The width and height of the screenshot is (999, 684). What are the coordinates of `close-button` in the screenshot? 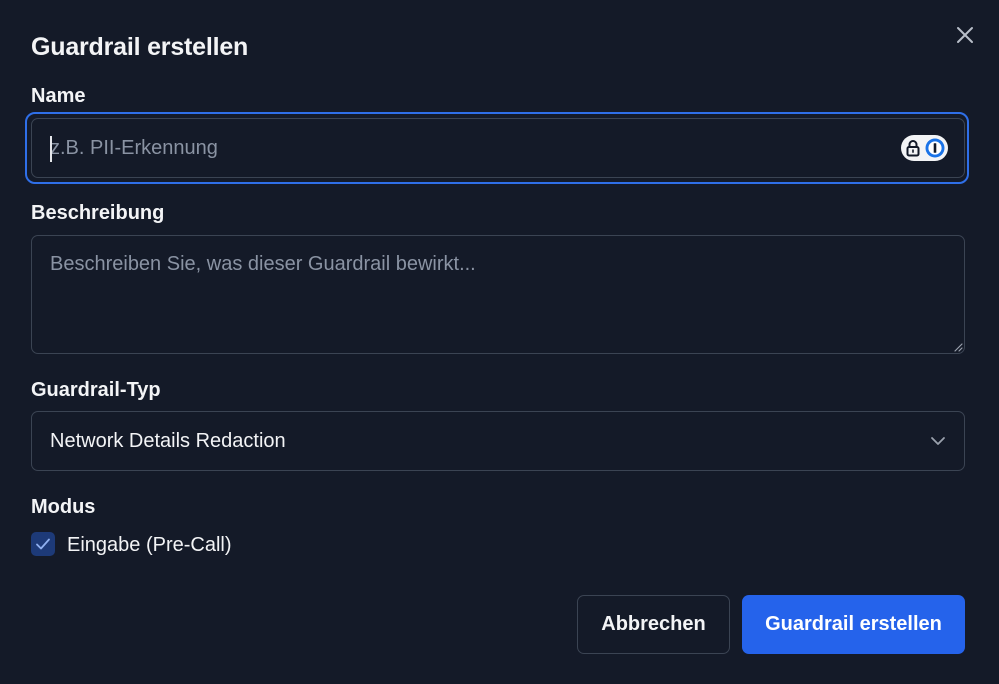 It's located at (965, 35).